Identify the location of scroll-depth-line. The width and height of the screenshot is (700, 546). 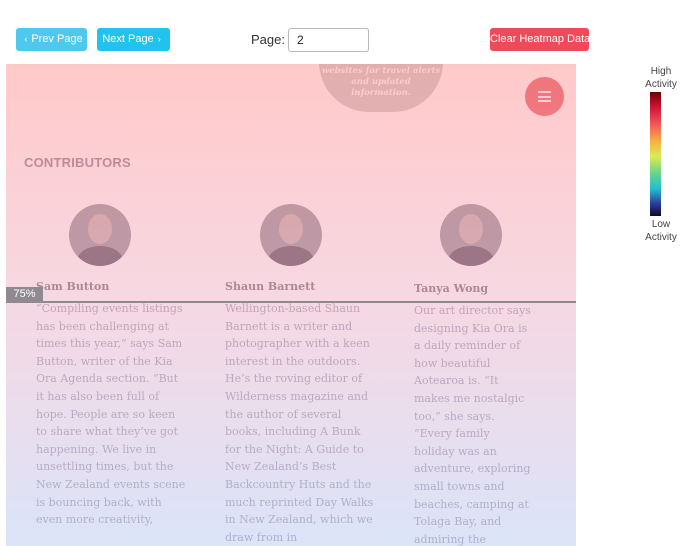
(291, 302).